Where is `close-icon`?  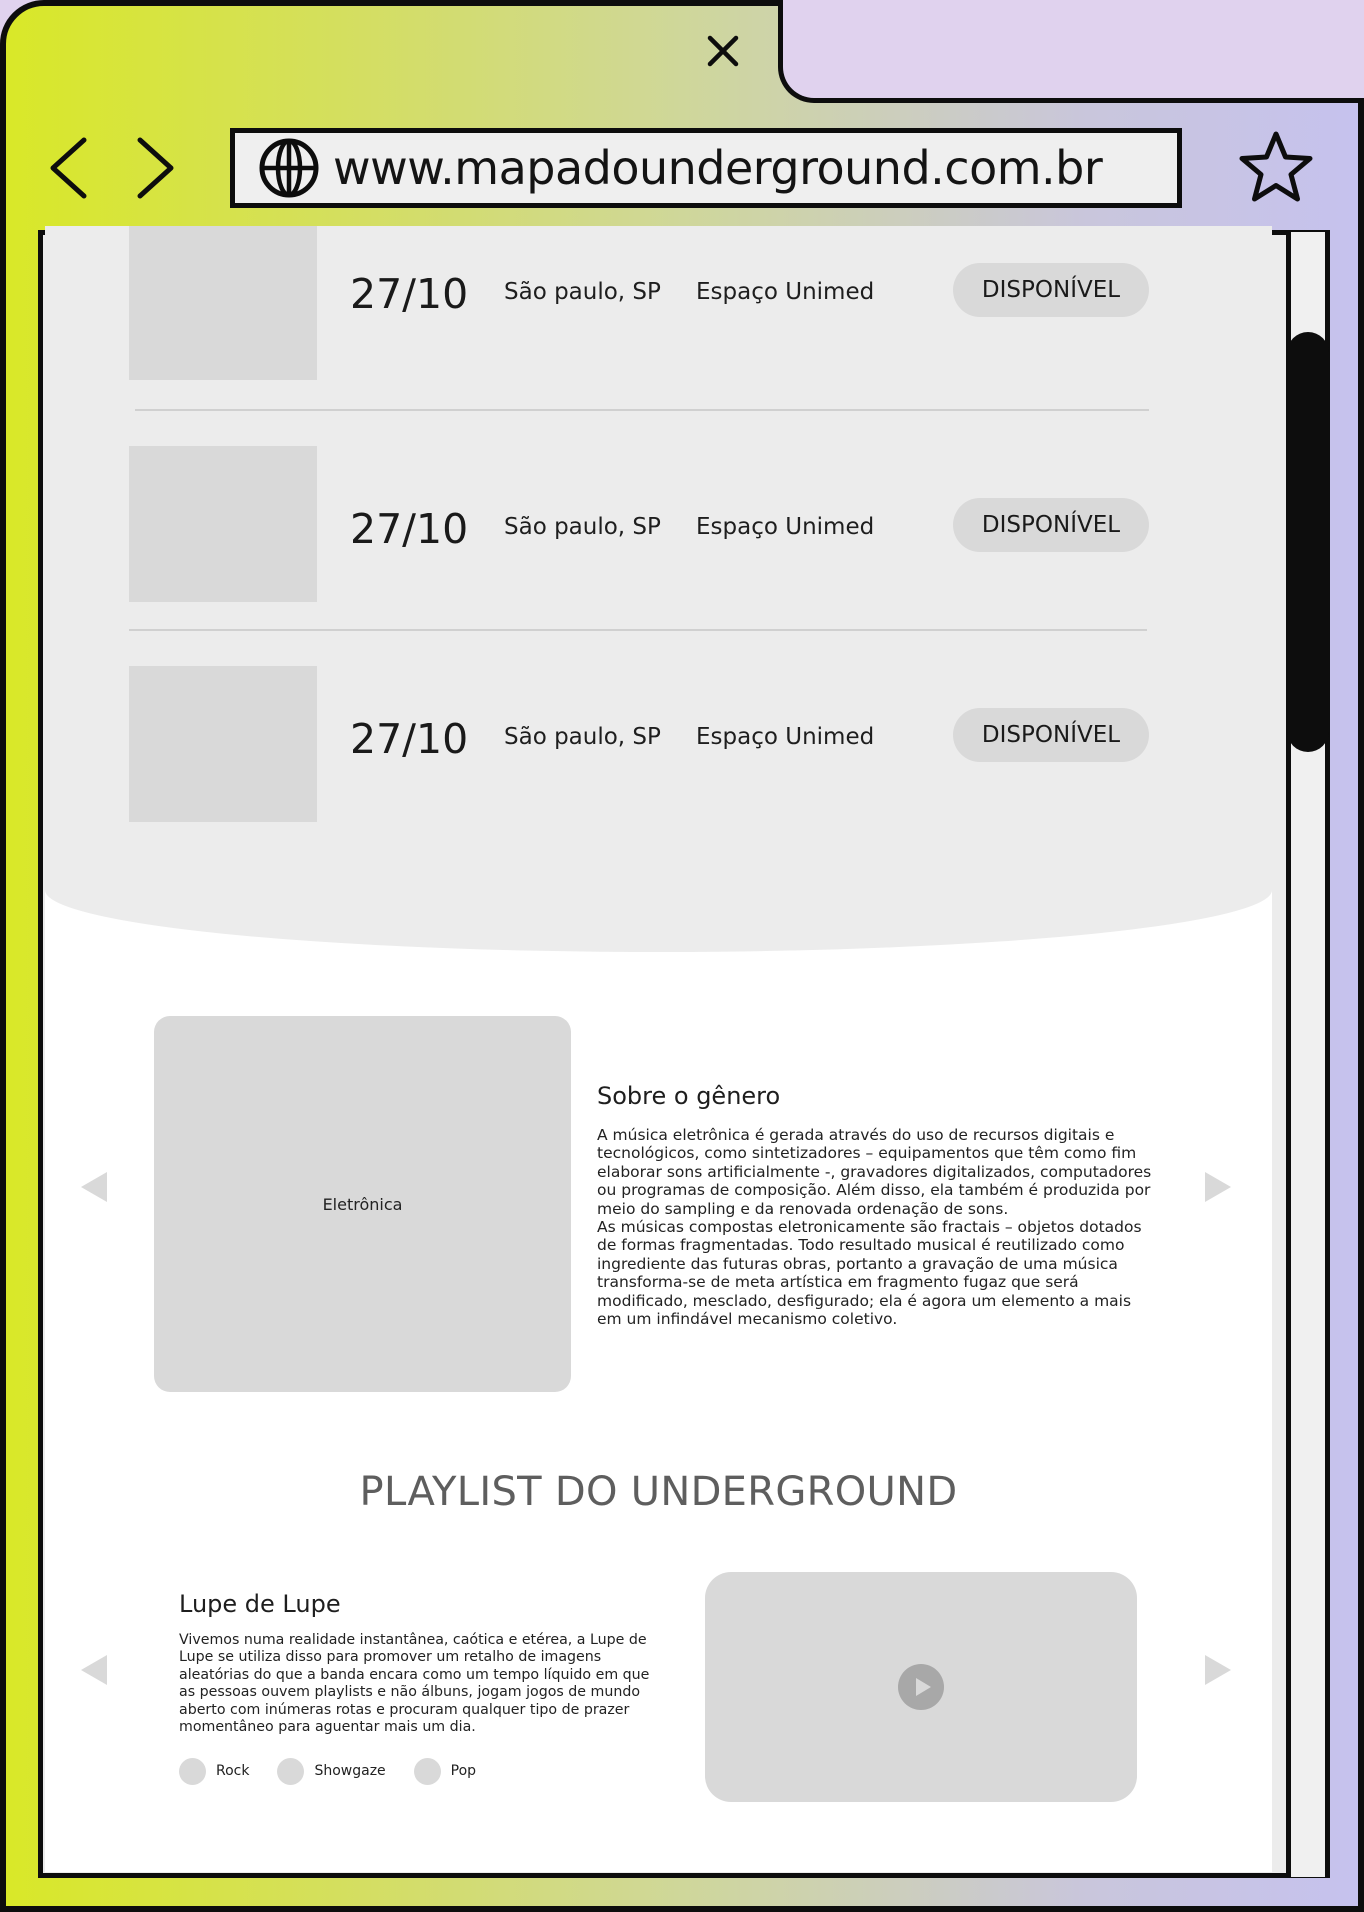
close-icon is located at coordinates (723, 51).